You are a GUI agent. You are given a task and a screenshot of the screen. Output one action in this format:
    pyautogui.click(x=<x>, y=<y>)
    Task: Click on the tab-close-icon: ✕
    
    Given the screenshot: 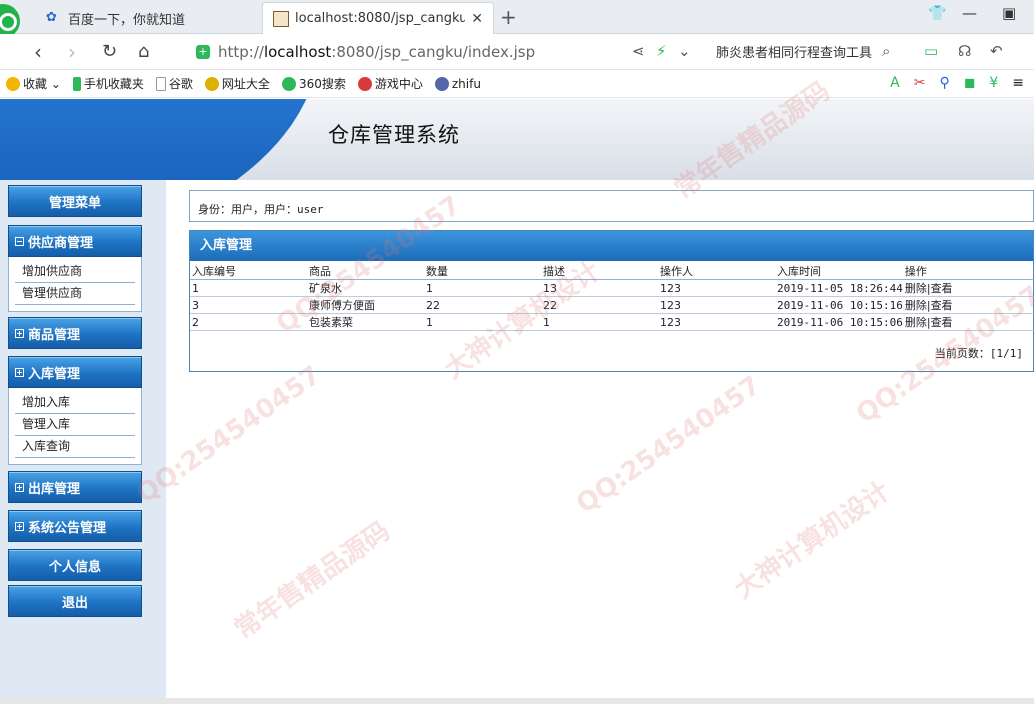 What is the action you would take?
    pyautogui.click(x=477, y=19)
    